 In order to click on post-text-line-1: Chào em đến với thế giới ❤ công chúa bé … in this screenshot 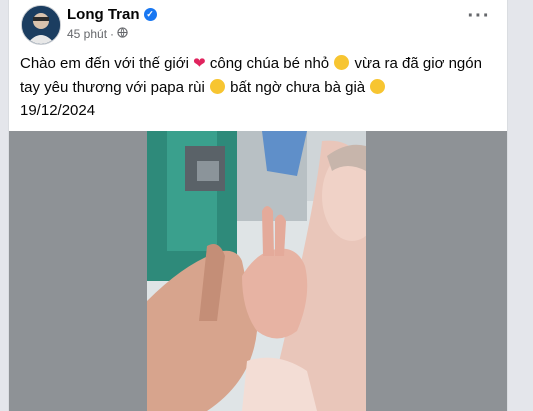, I will do `click(251, 63)`.